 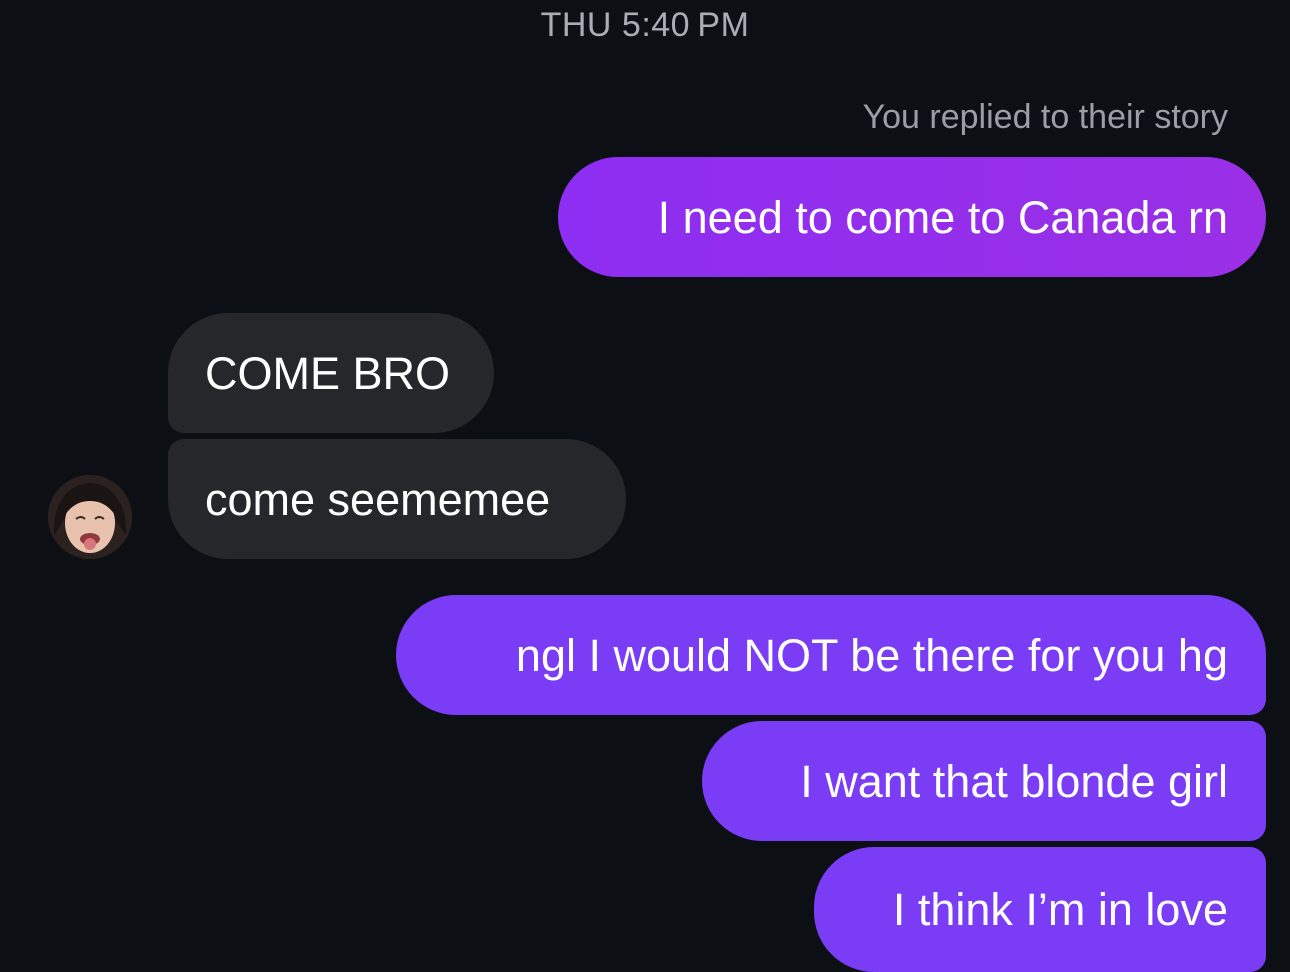 I want to click on sent-message-bubble: I think I’m in love, so click(x=1040, y=909).